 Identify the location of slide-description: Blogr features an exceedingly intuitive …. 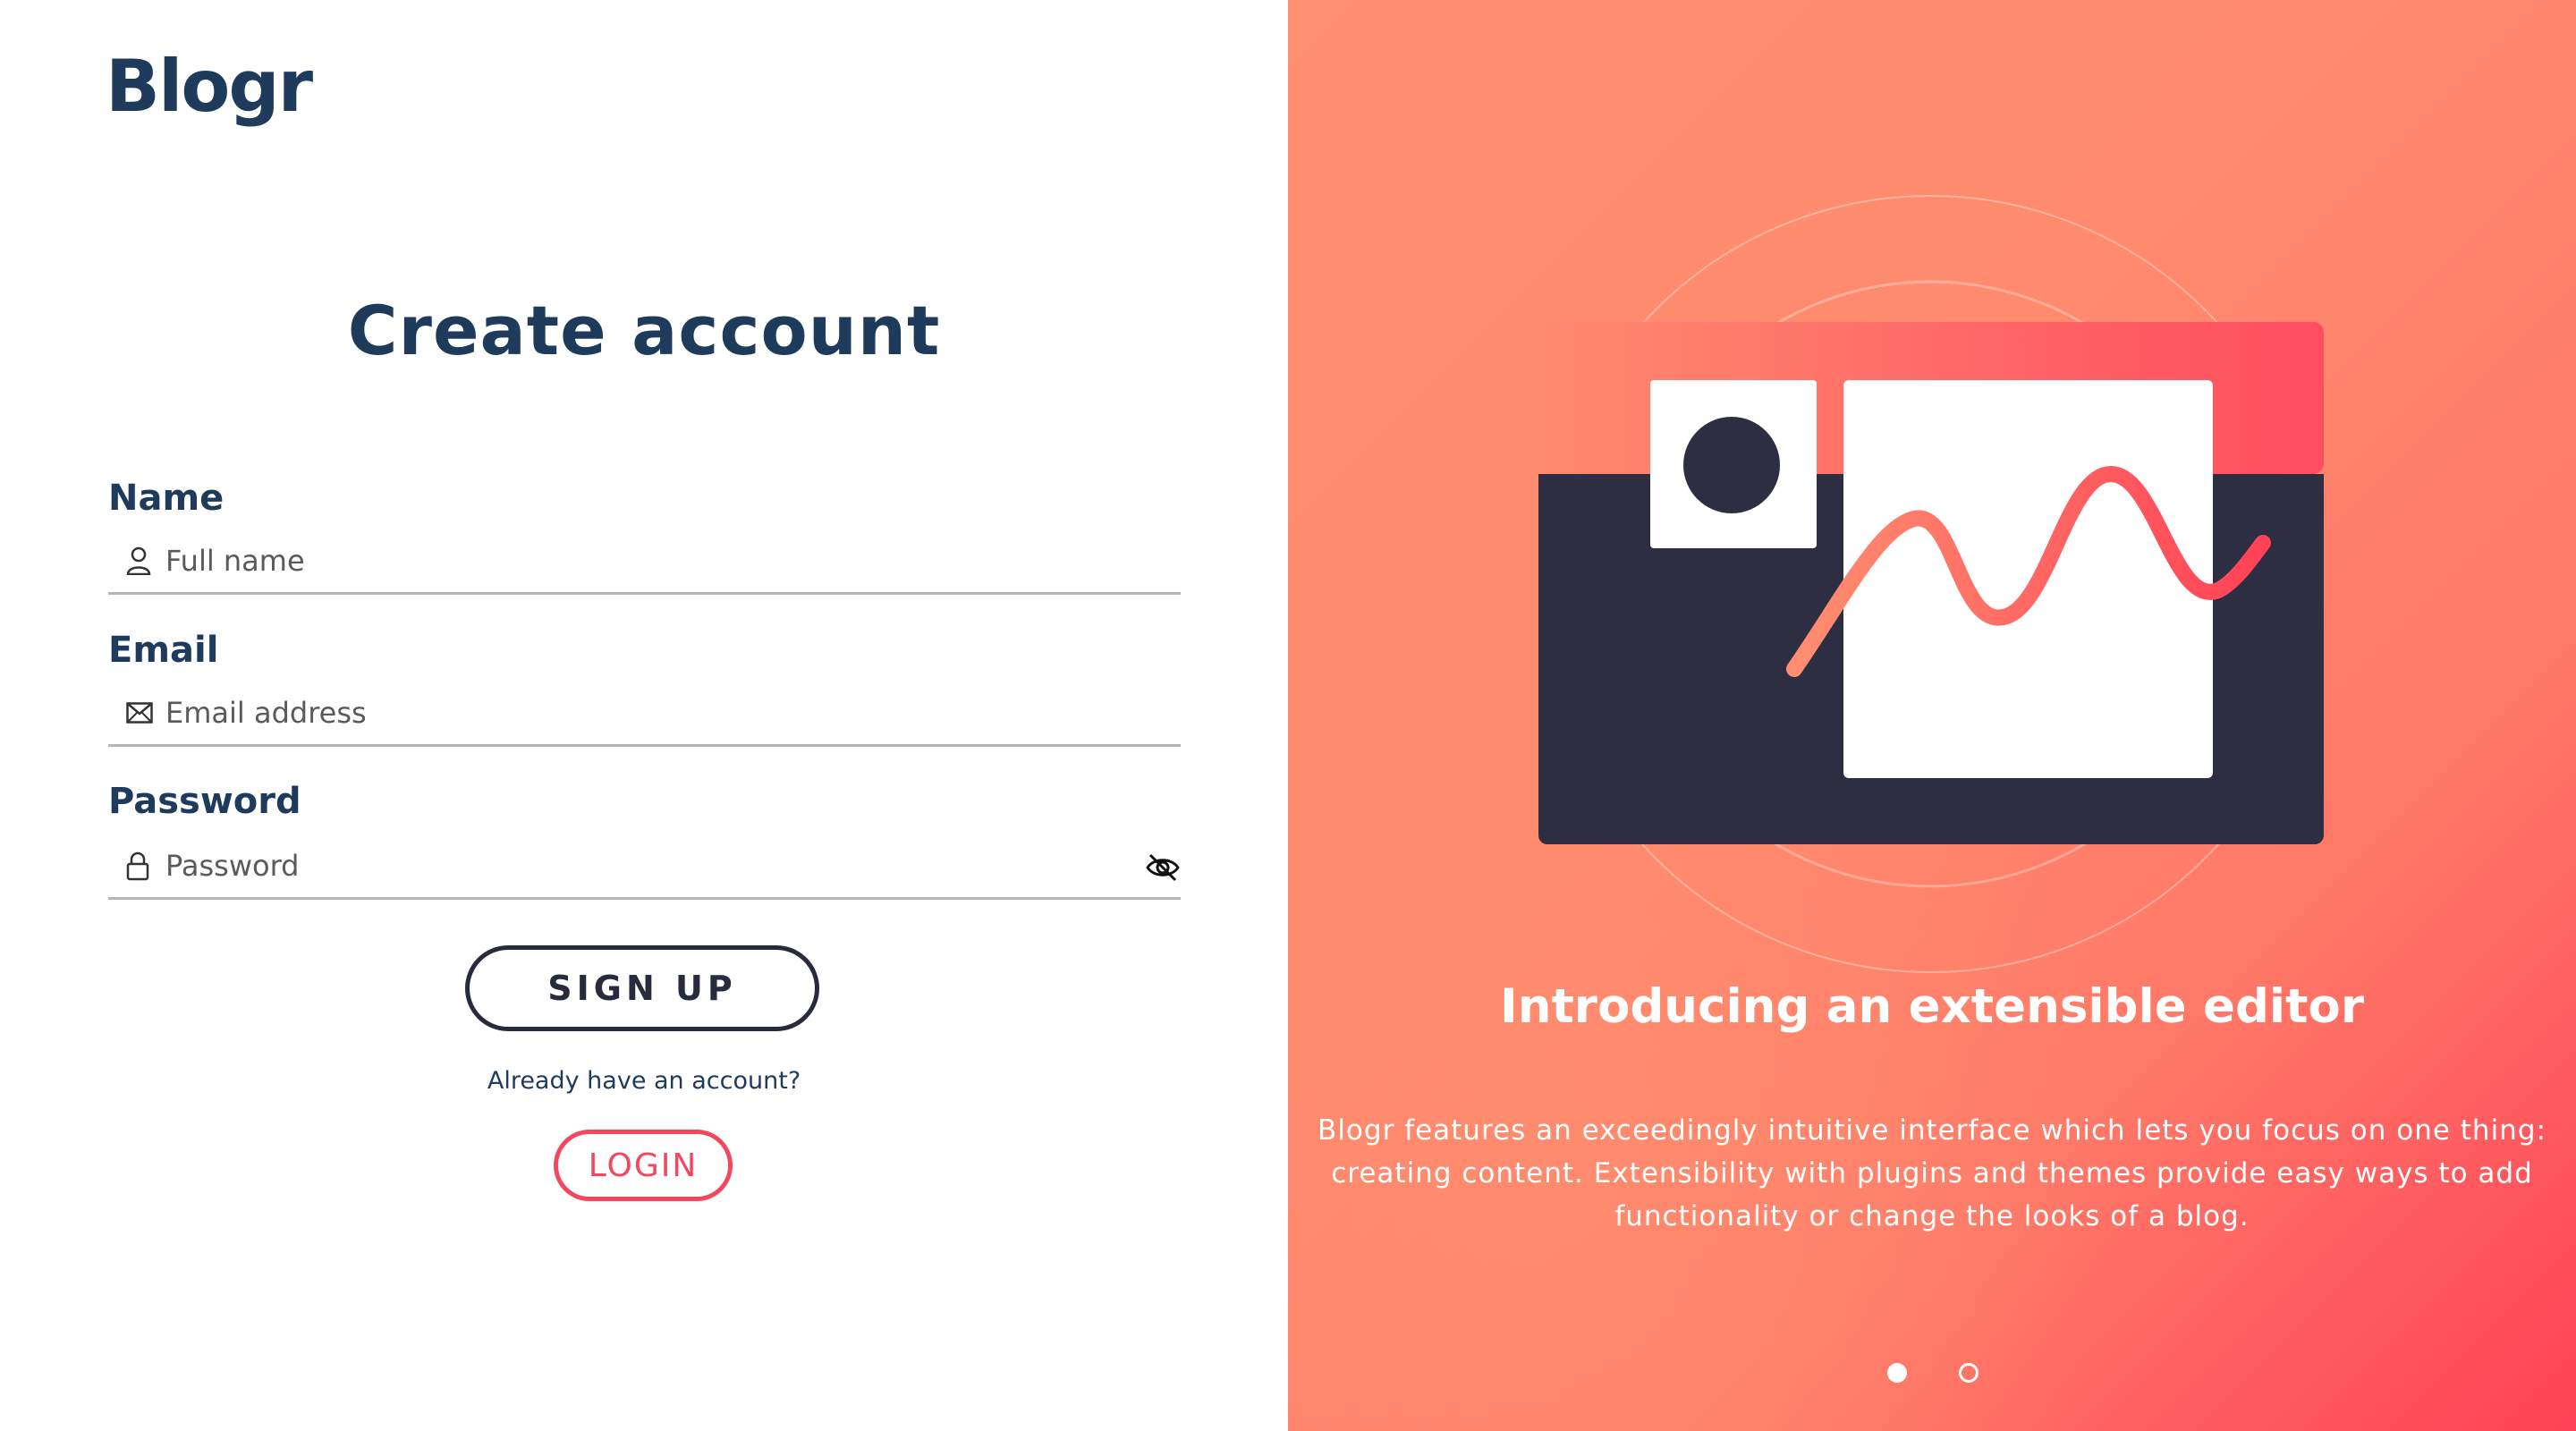
(1932, 1173).